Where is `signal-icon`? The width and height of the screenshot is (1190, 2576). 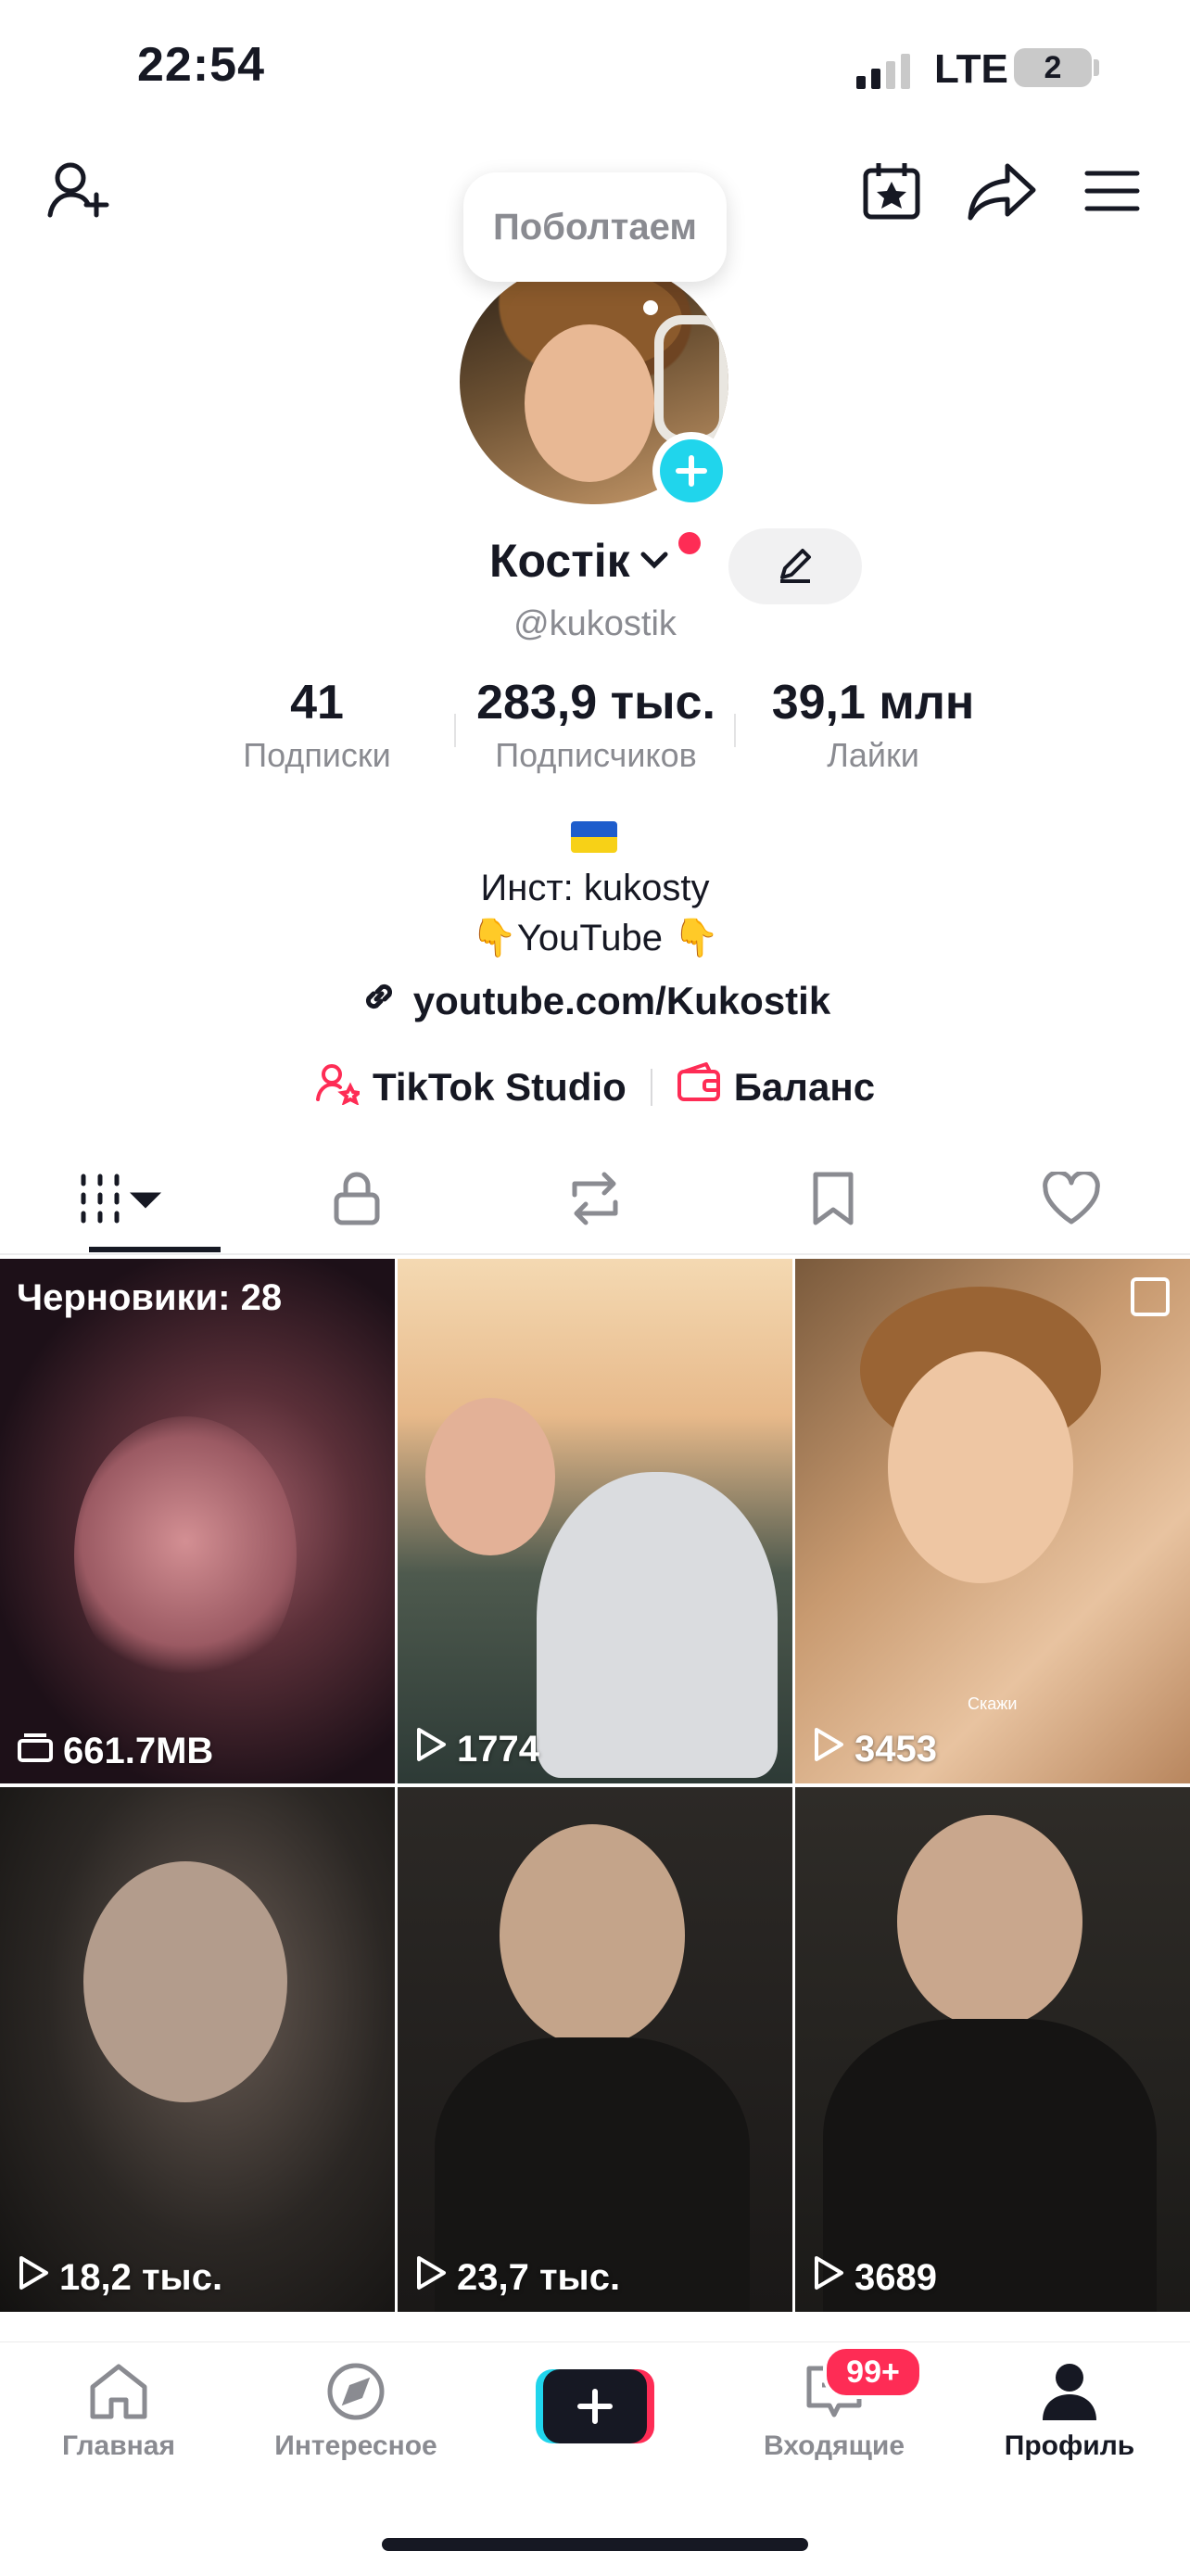 signal-icon is located at coordinates (883, 68).